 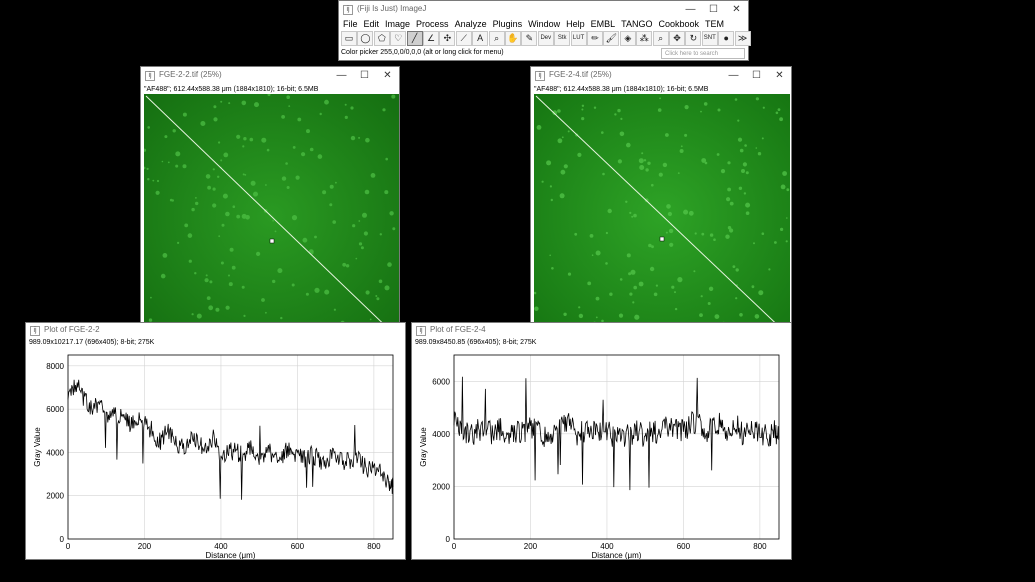 What do you see at coordinates (414, 38) in the screenshot?
I see `line-tool: ╱` at bounding box center [414, 38].